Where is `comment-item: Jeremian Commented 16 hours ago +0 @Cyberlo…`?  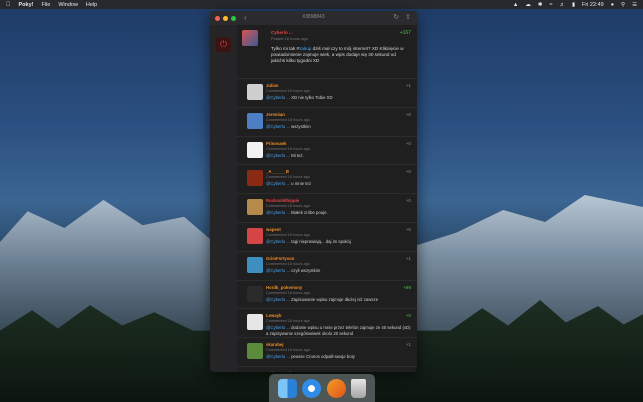
comment-item: Jeremian Commented 16 hours ago +0 @Cyberlo… is located at coordinates (327, 122).